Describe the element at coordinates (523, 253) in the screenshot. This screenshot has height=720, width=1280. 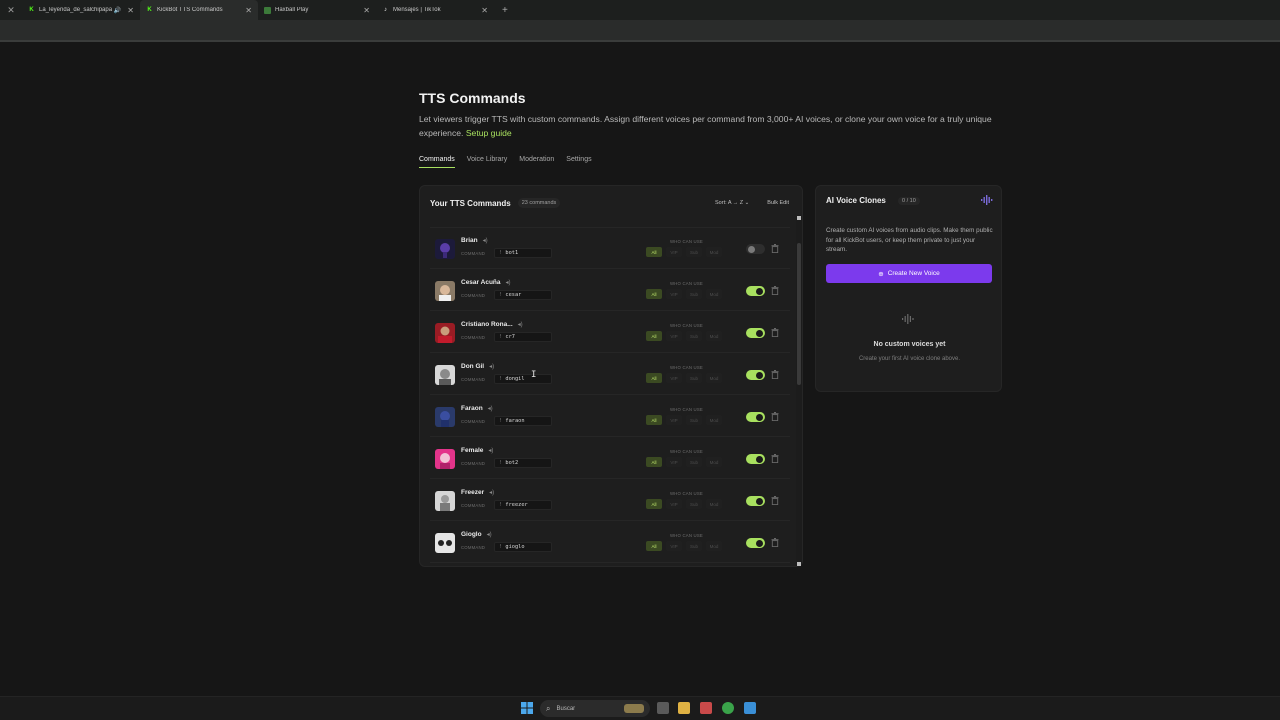
I see `command-input: ! bot1` at that location.